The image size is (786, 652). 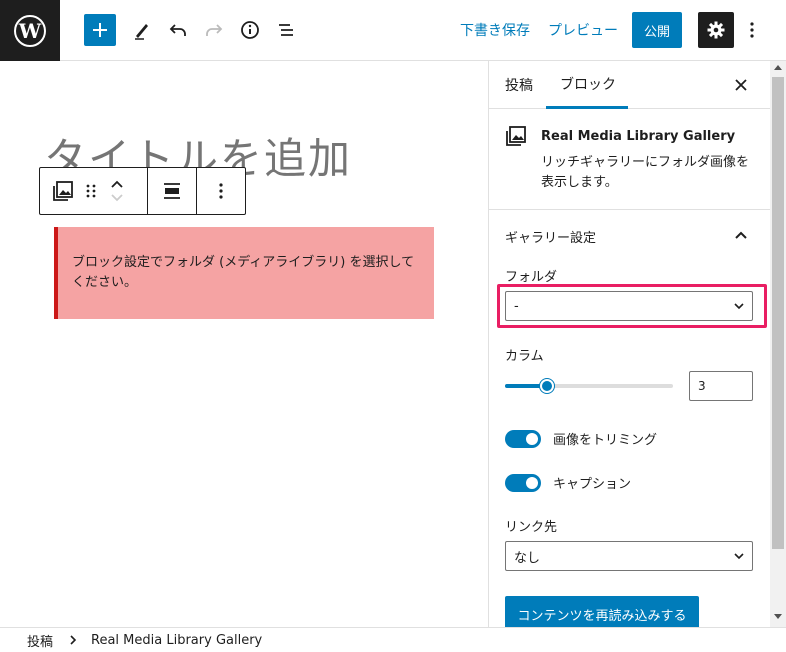 What do you see at coordinates (778, 313) in the screenshot?
I see `scrollbar-thumb` at bounding box center [778, 313].